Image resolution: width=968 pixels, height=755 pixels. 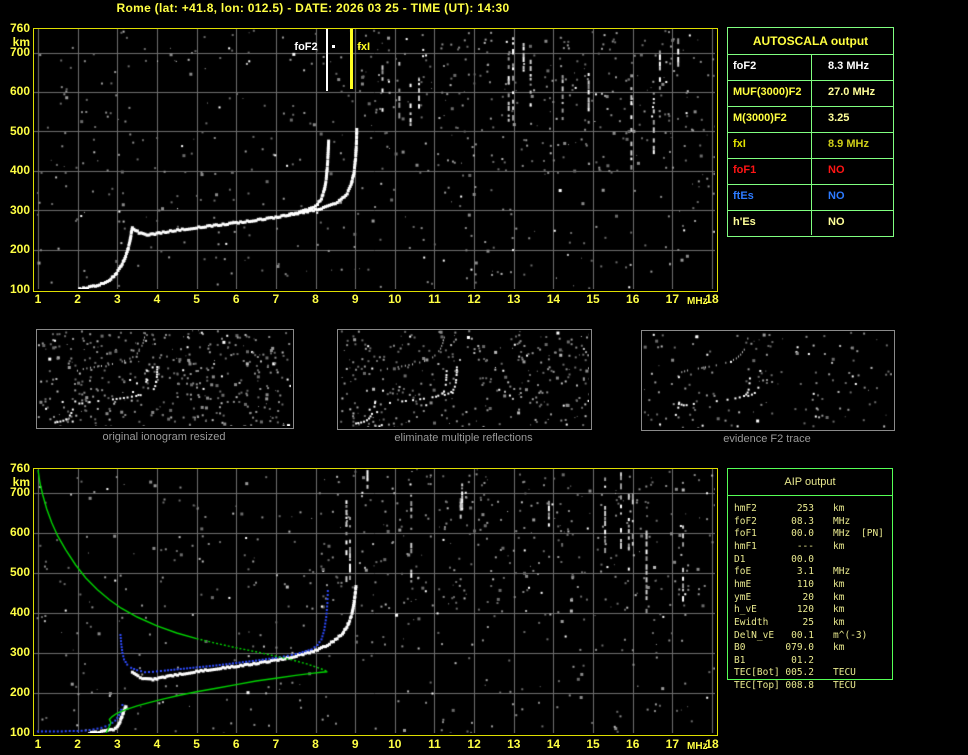 I want to click on aip-cell: 120, so click(x=805, y=610).